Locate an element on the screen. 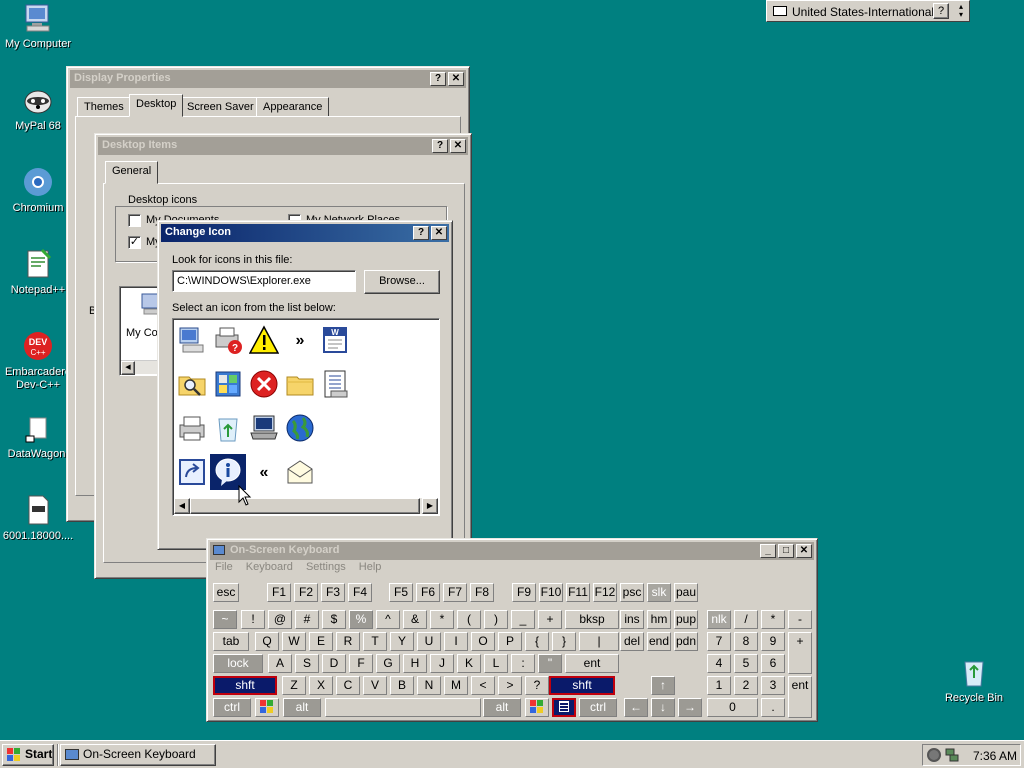 The image size is (1024, 768). key-F9: F9 is located at coordinates (524, 592).